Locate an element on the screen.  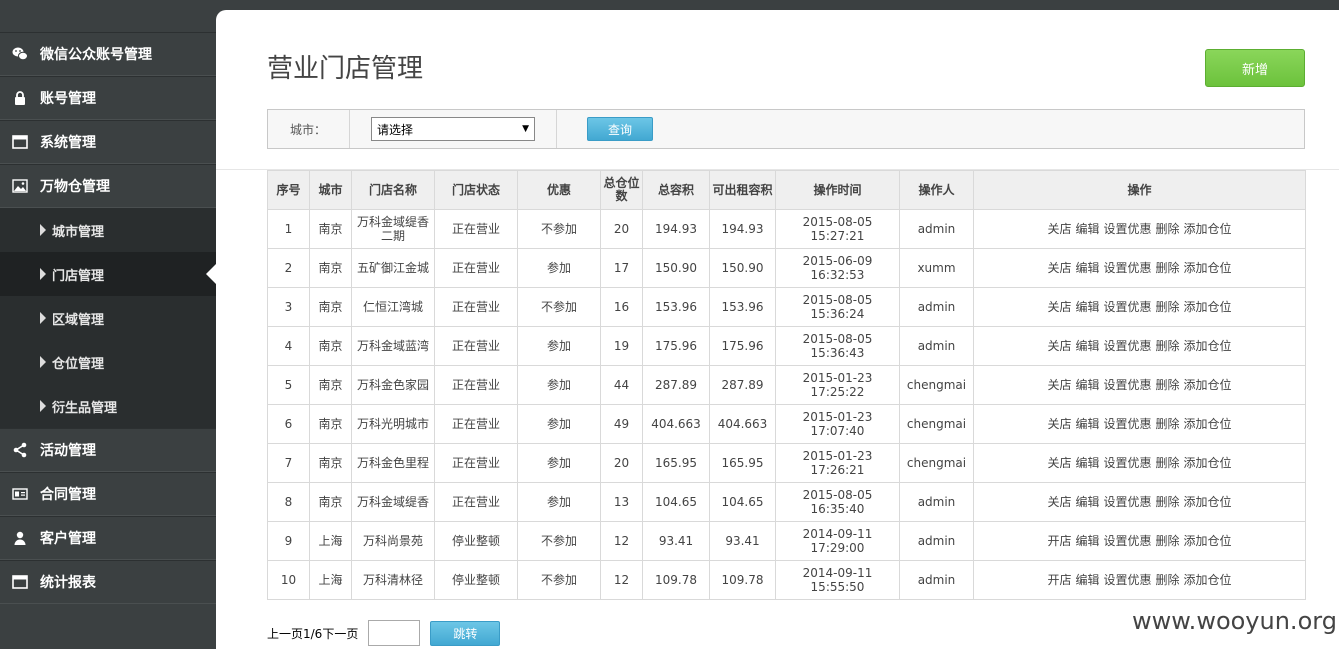
op-time: 16:35:40 is located at coordinates (837, 509).